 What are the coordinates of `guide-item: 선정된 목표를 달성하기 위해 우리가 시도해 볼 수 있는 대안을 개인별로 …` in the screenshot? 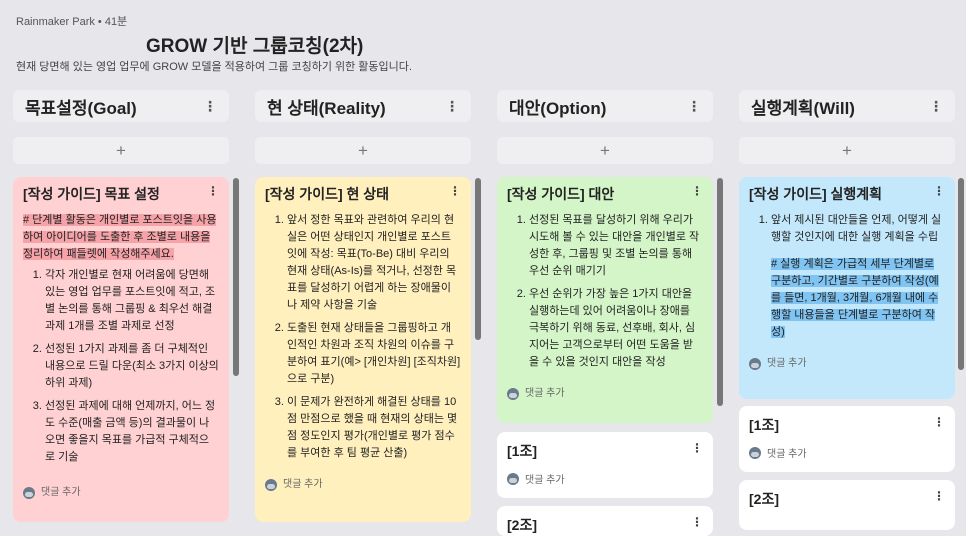 It's located at (616, 246).